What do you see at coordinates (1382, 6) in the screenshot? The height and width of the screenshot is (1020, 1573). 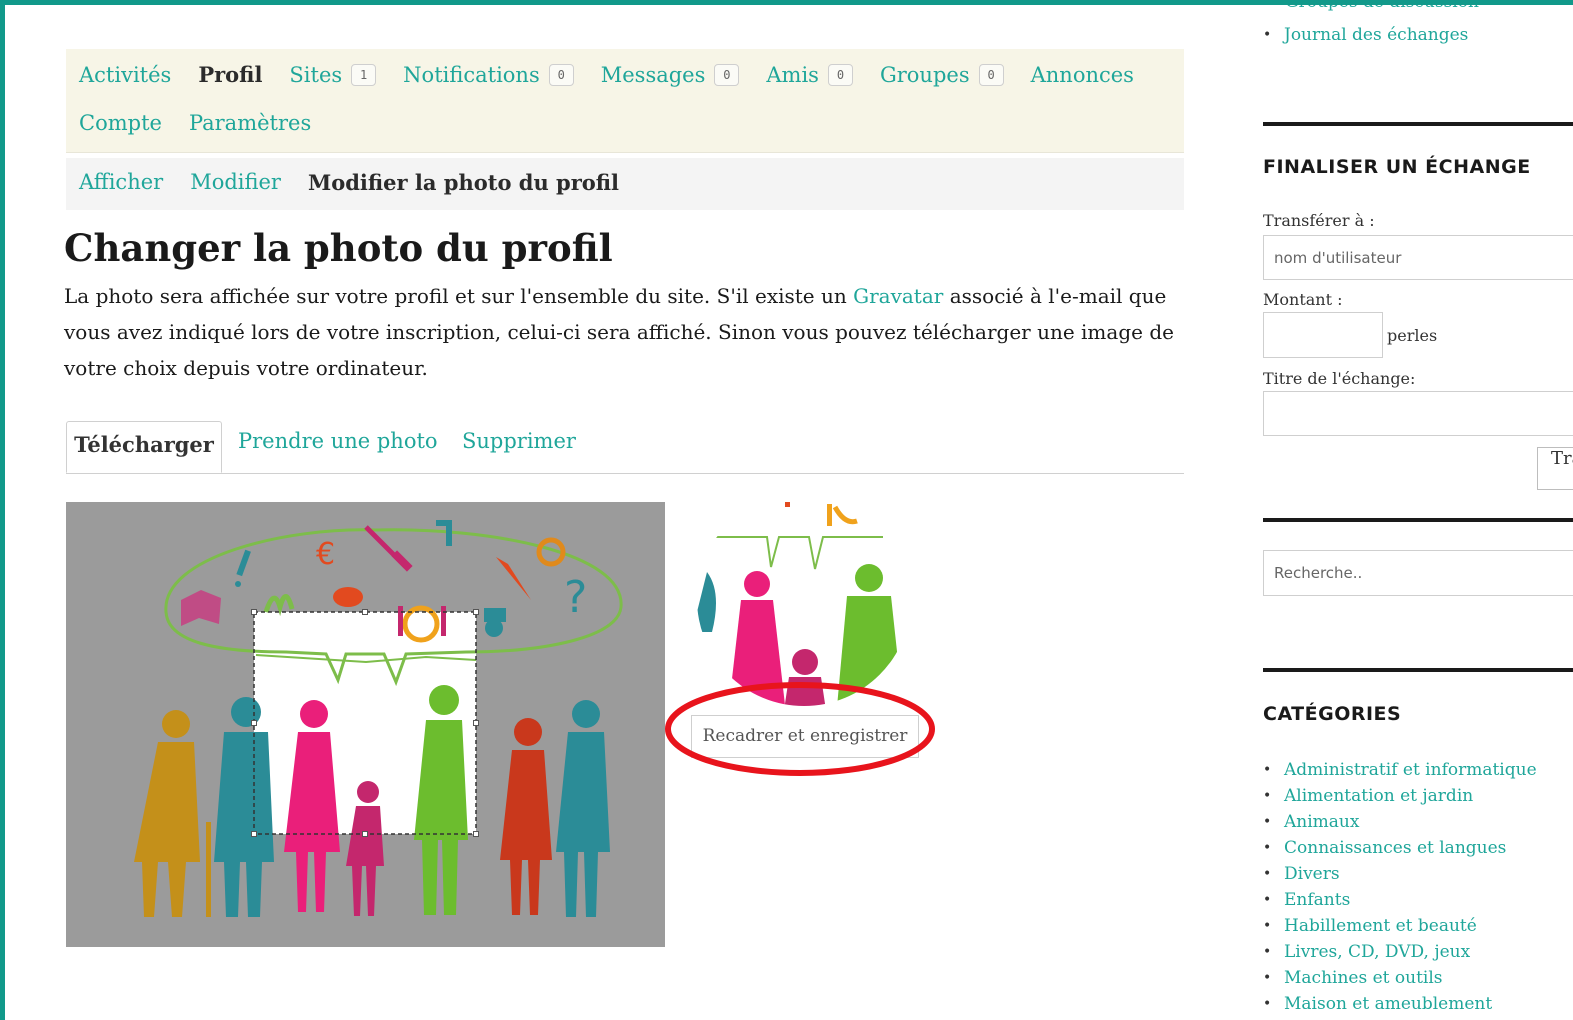 I see `sidebar-link-groupes-discussion: Groupes de discussion` at bounding box center [1382, 6].